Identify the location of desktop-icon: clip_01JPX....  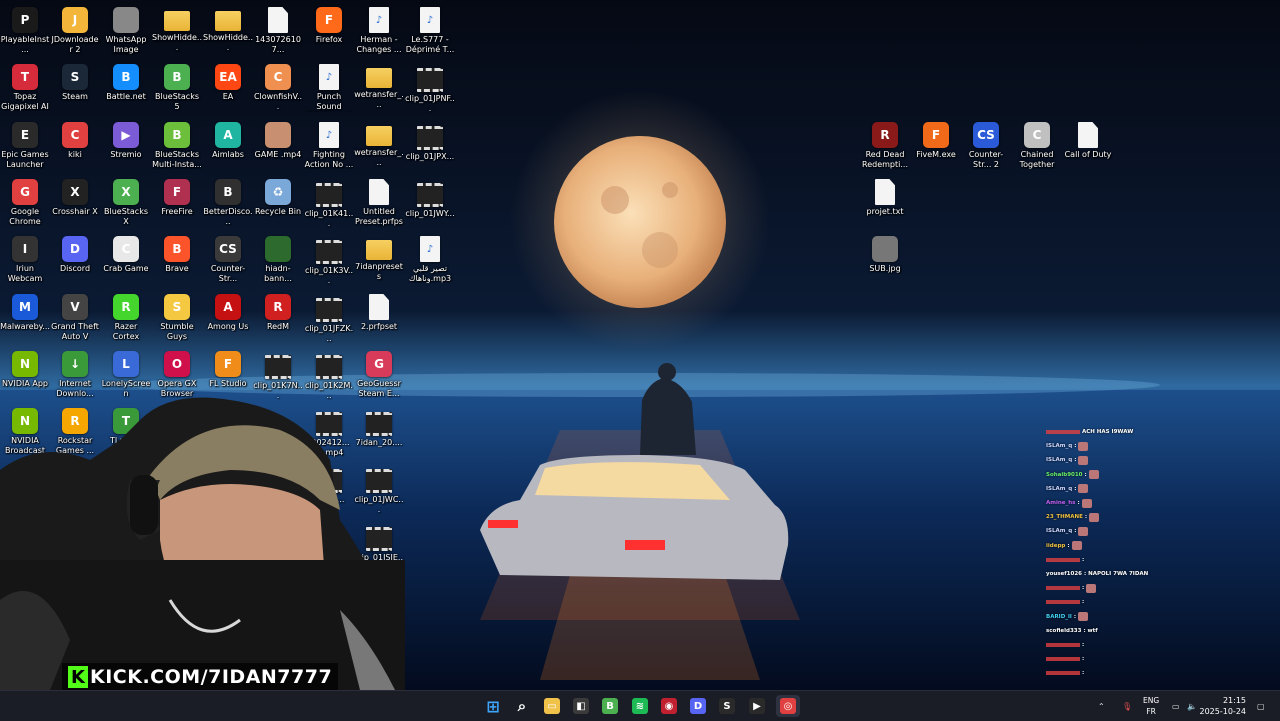
(430, 140).